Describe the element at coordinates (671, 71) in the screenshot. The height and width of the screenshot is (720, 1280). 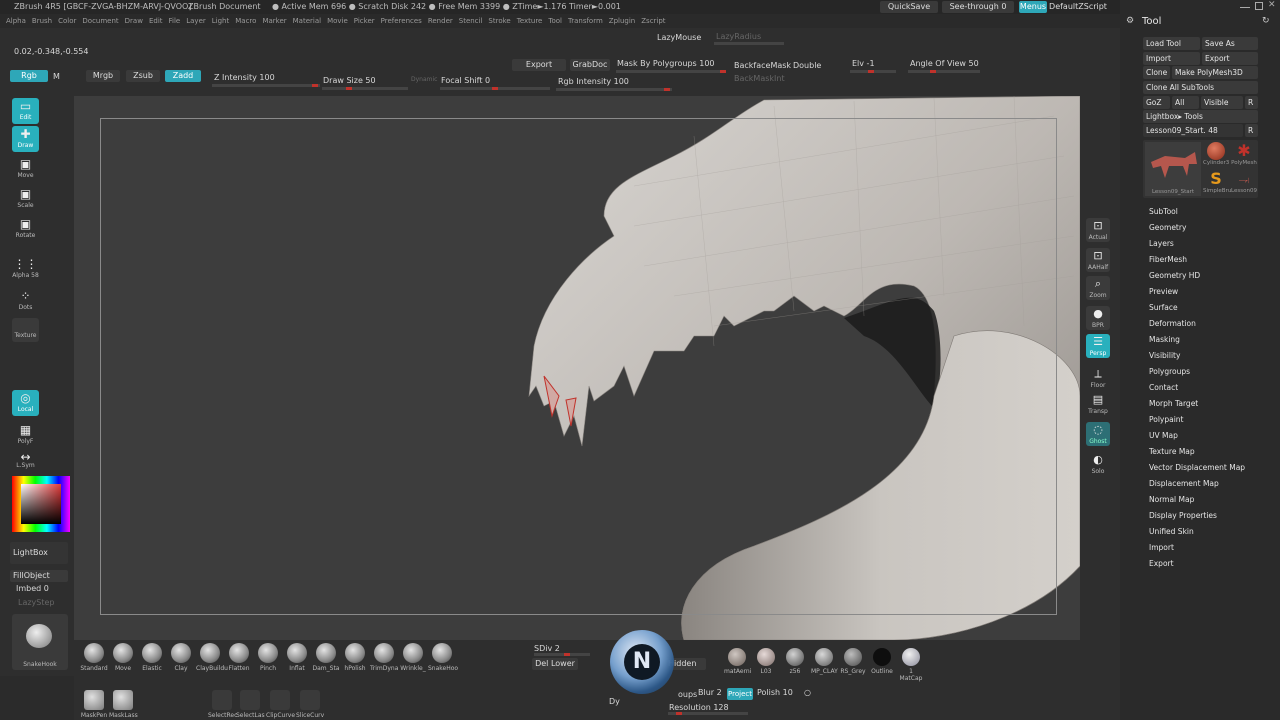
I see `mask-polygroups-track` at that location.